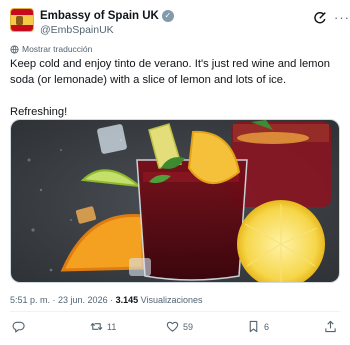 This screenshot has width=350, height=345. I want to click on like-count: 59, so click(188, 326).